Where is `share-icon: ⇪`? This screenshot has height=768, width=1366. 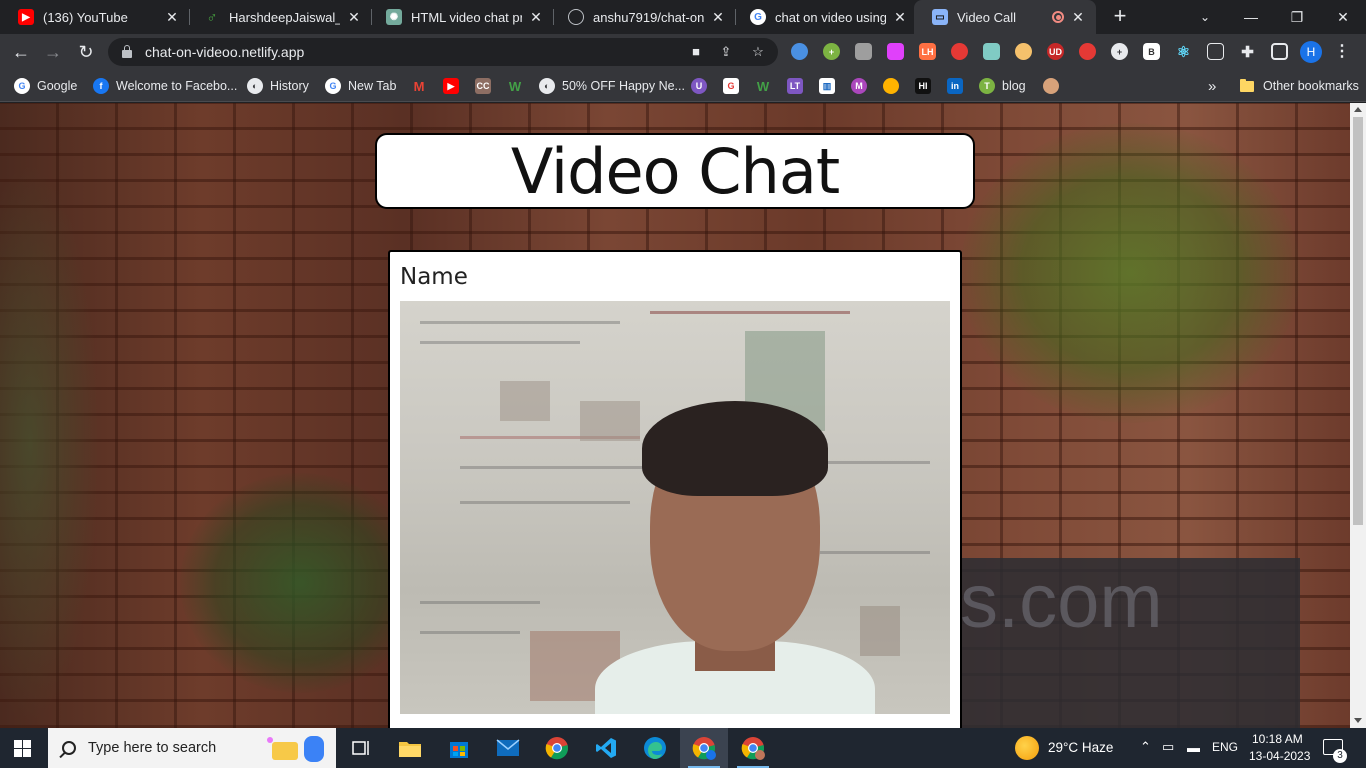
share-icon: ⇪ is located at coordinates (726, 52).